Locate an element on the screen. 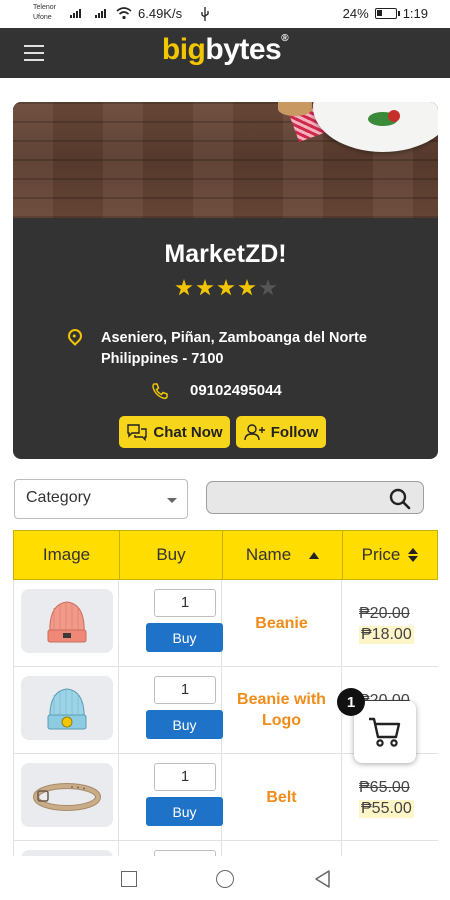  header-image: Image is located at coordinates (67, 555).